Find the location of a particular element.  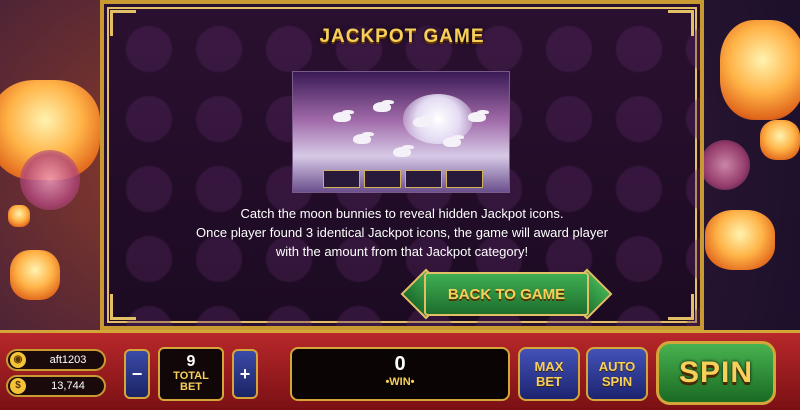

increase-bet-button: + is located at coordinates (245, 374).